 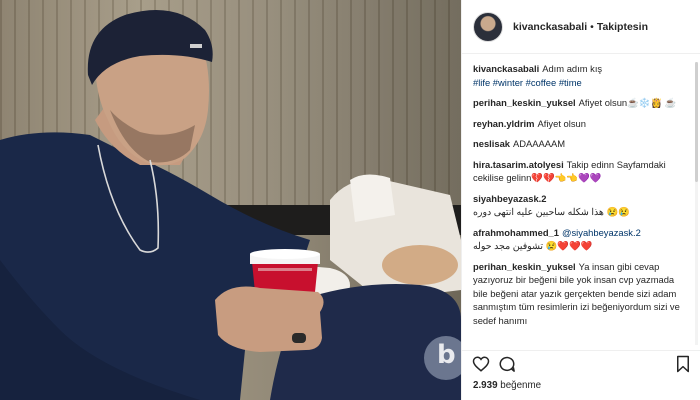 I want to click on comment-username: afrahmohammed_1, so click(x=516, y=232).